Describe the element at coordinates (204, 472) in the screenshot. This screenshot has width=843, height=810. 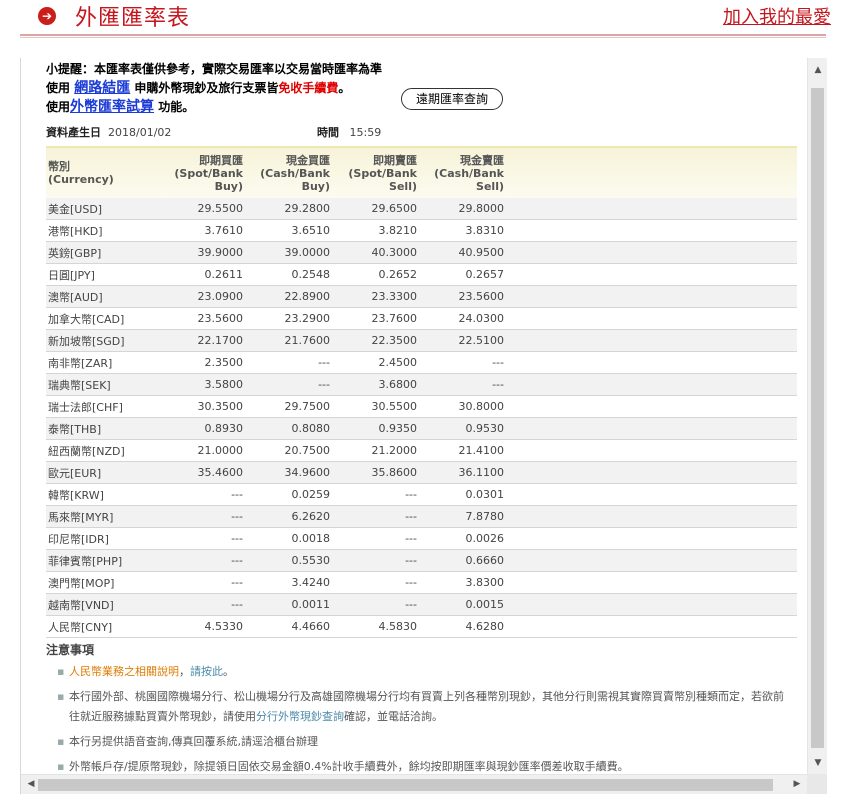
I see `spot-buy-cell: 35.4600` at that location.